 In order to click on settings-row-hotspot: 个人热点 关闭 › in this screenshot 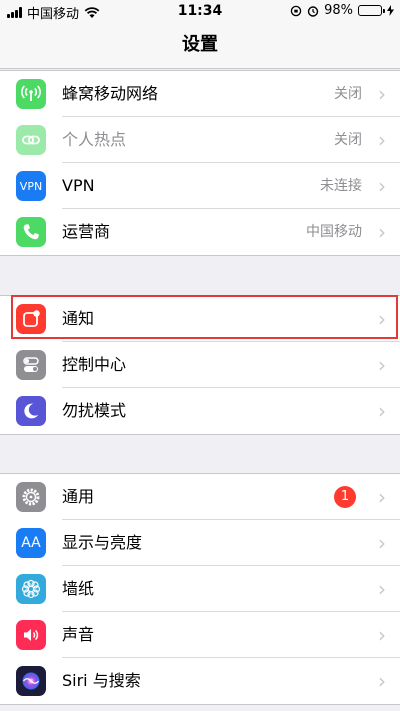, I will do `click(200, 140)`.